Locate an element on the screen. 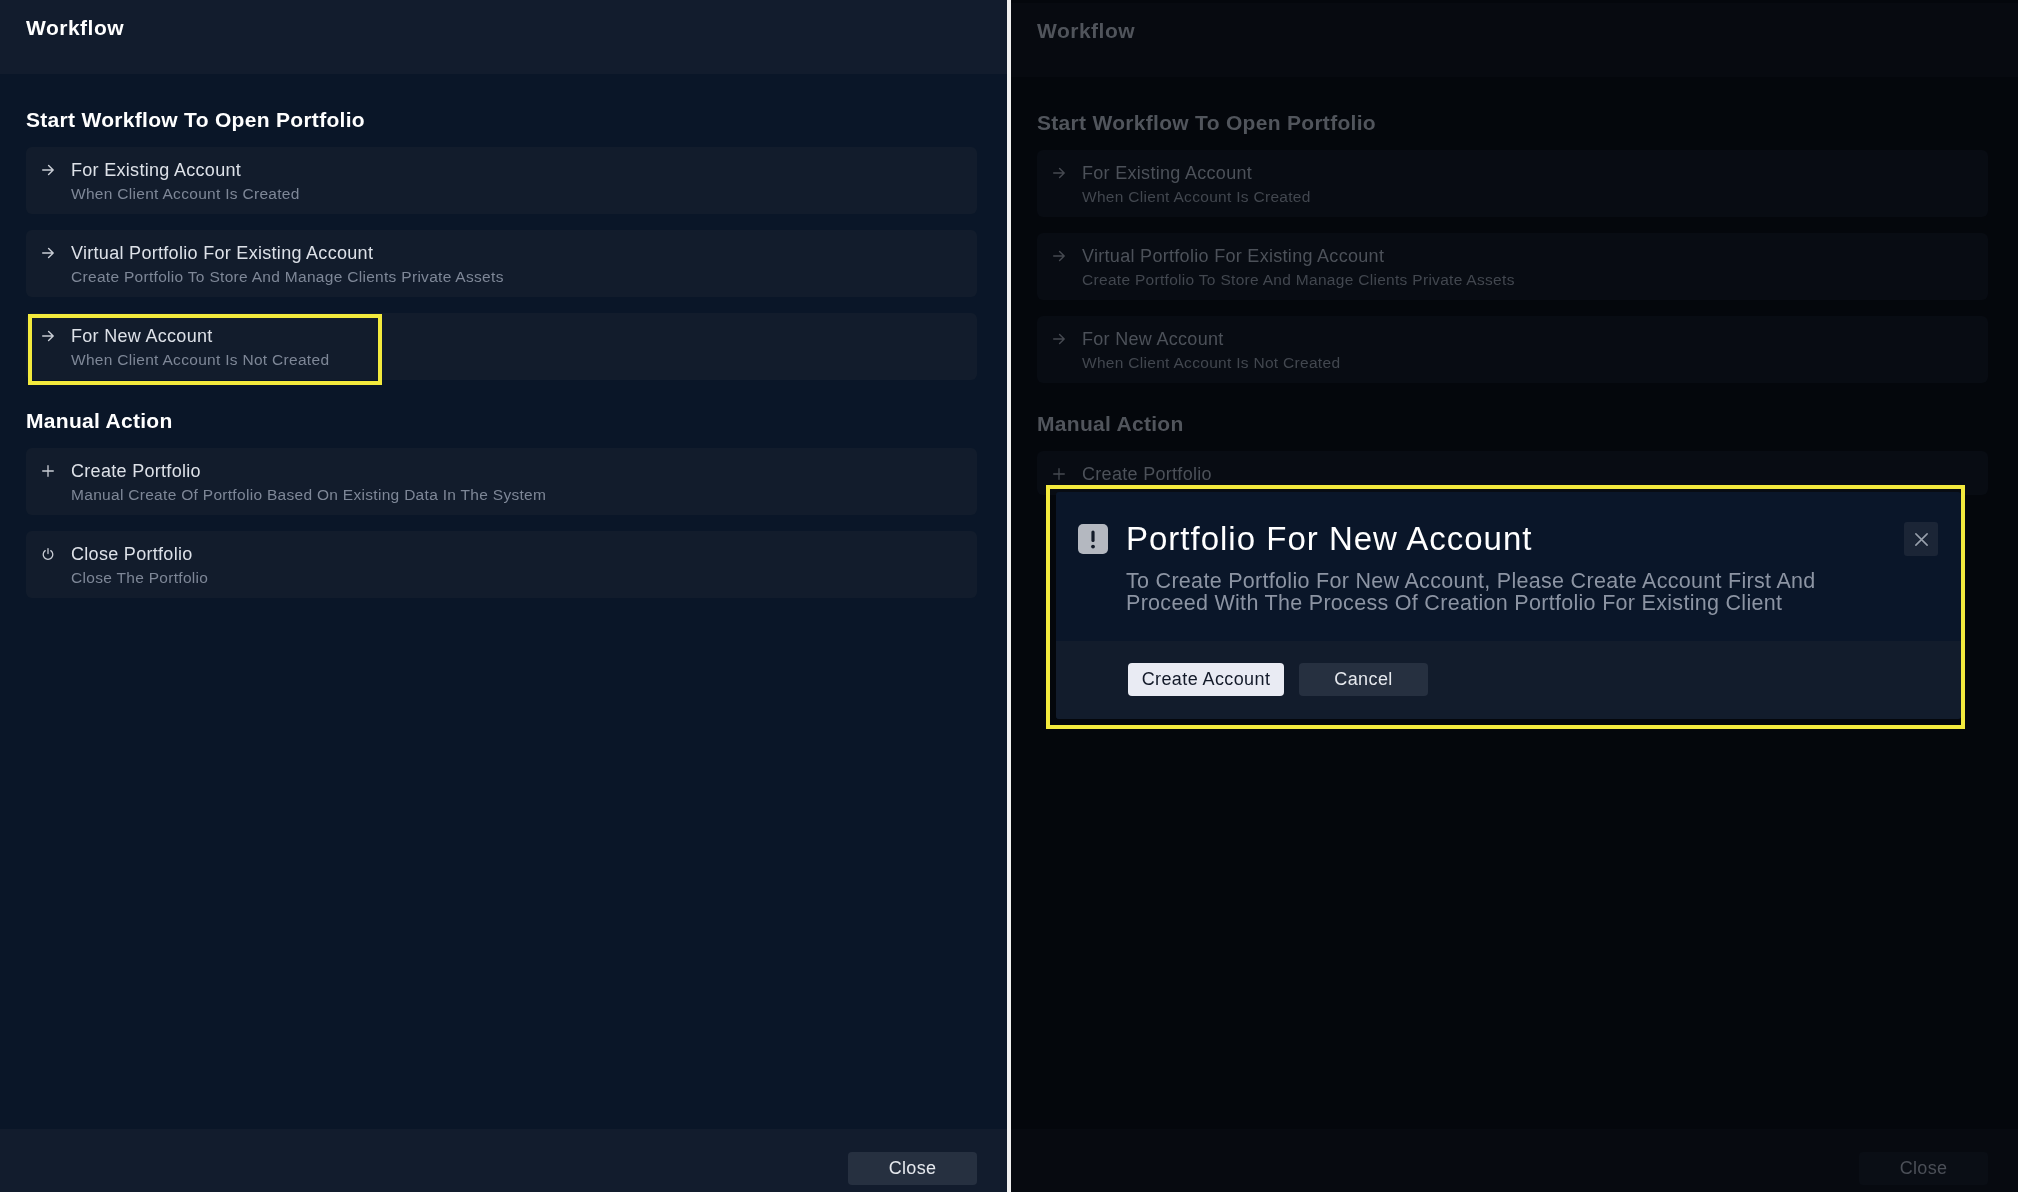  workflow-option: For Existing Account When Client Account Is Created is located at coordinates (501, 180).